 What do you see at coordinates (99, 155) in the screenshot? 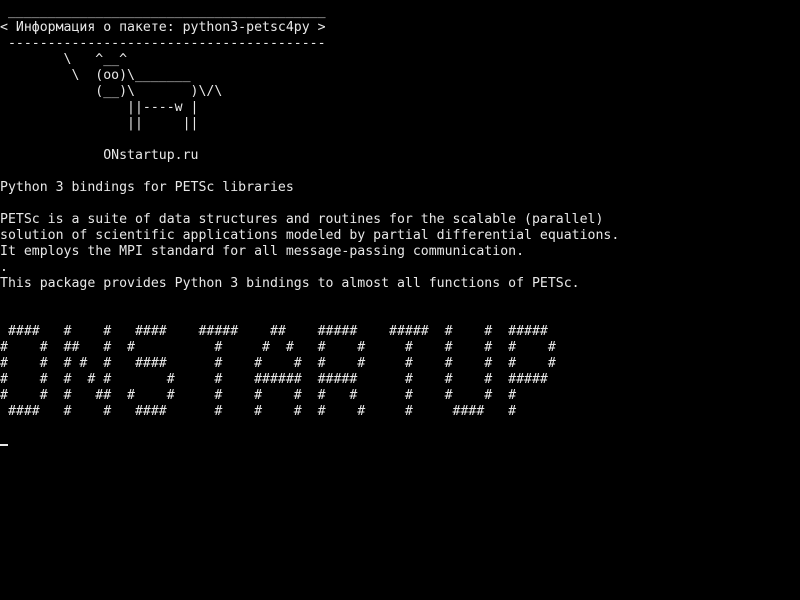
I see `site-label: ONstartup.ru` at bounding box center [99, 155].